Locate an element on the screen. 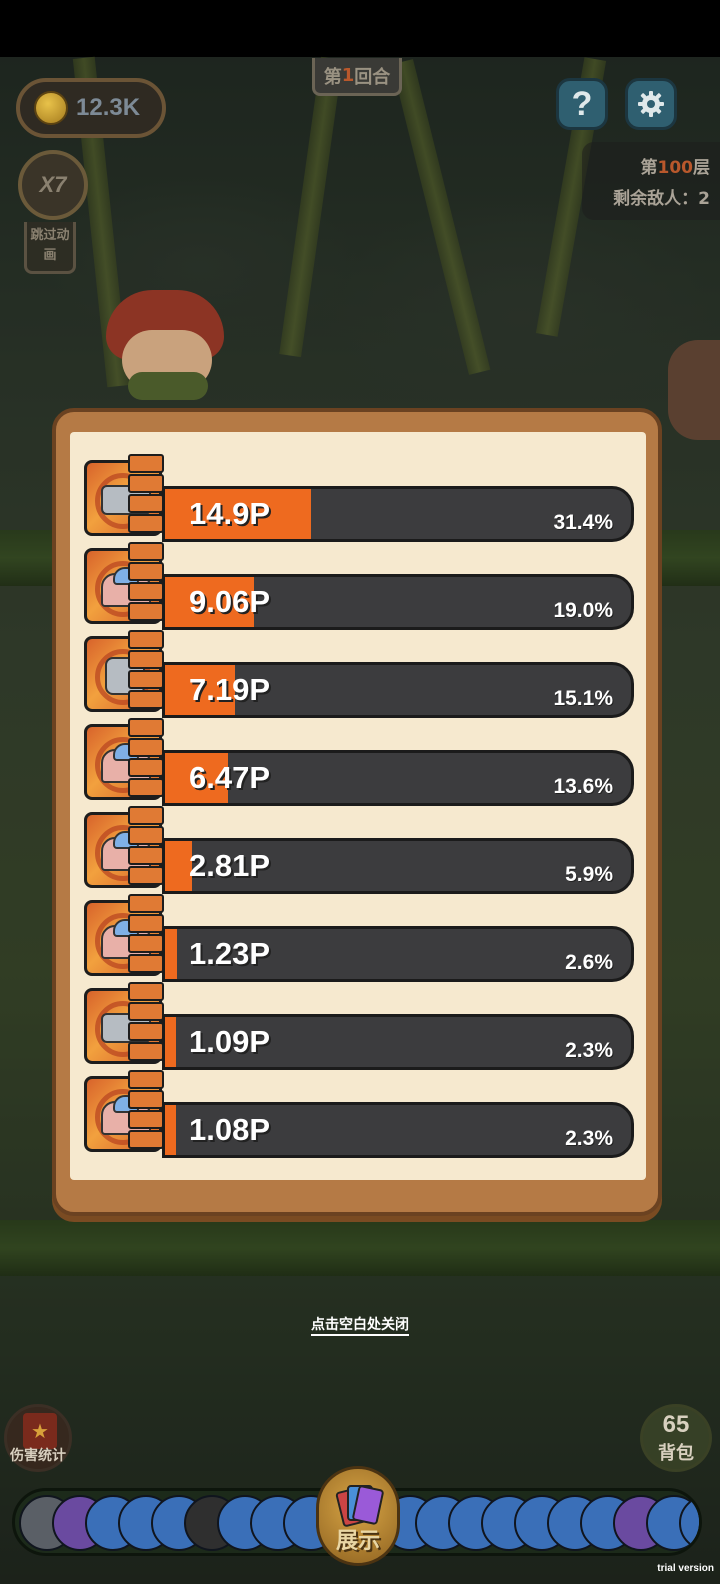 Image resolution: width=720 pixels, height=1584 pixels. enemies-remaining: 剩余敌人：2 is located at coordinates (661, 199).